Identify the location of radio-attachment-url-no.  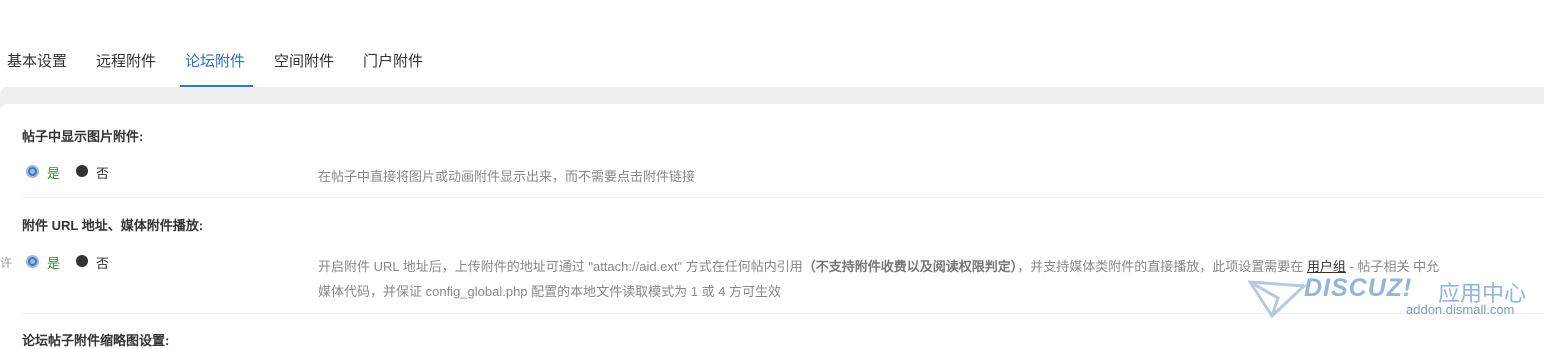
(82, 261).